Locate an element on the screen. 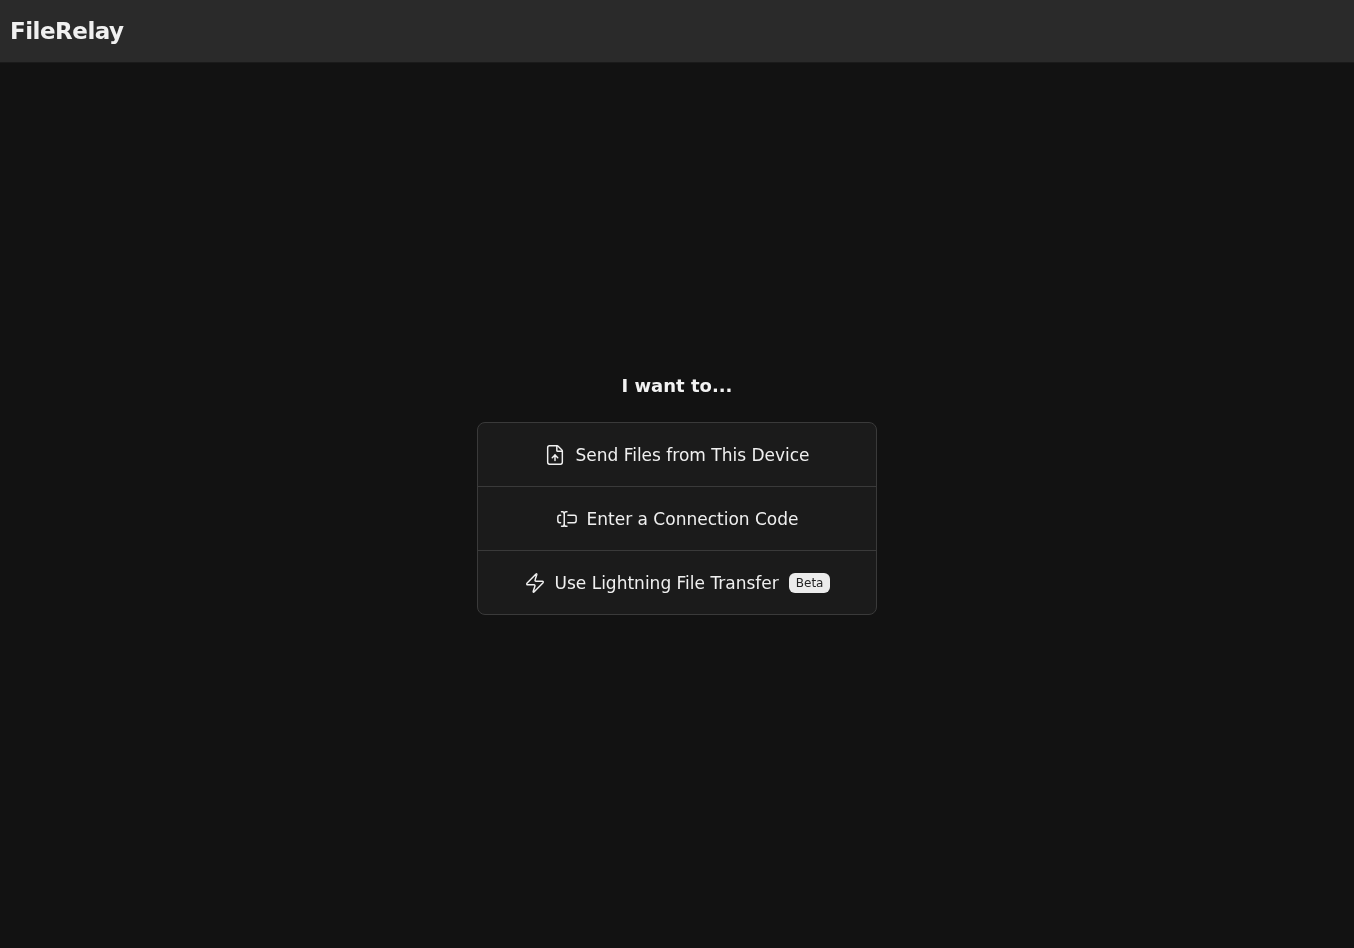 Image resolution: width=1354 pixels, height=948 pixels. lightning-icon is located at coordinates (534, 582).